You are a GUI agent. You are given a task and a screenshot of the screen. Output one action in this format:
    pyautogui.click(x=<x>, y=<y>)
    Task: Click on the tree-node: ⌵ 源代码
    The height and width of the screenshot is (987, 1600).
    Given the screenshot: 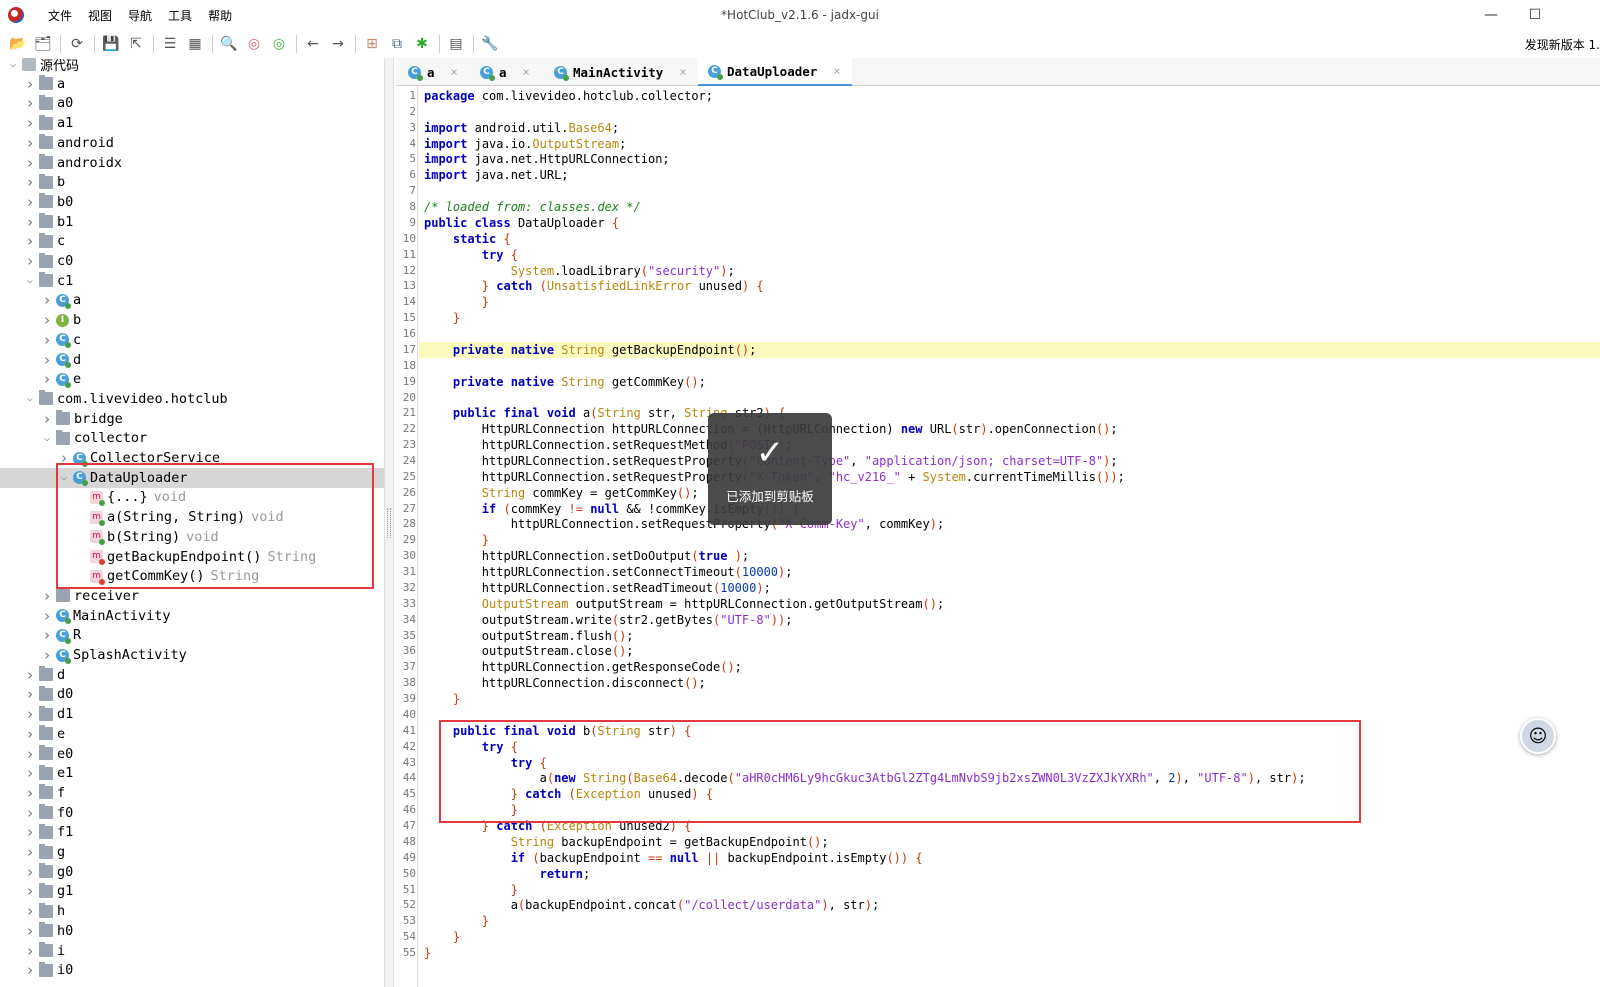 What is the action you would take?
    pyautogui.click(x=192, y=66)
    